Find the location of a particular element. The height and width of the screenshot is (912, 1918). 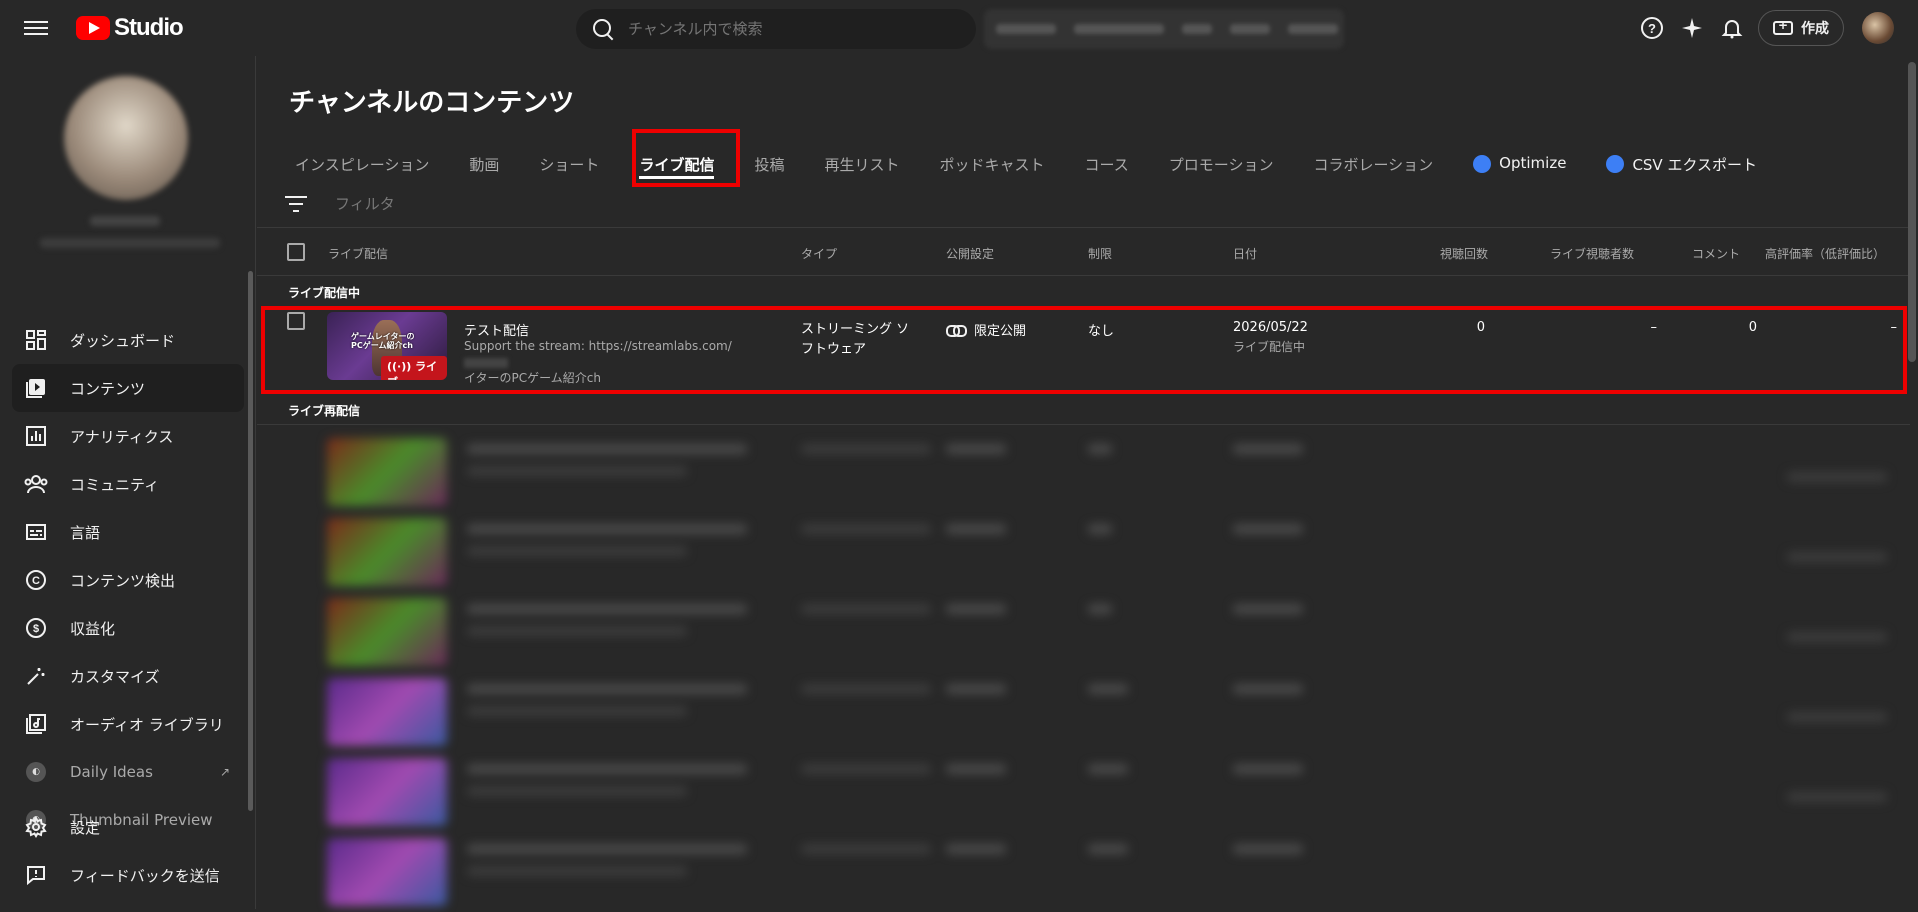

col-views: 視聴回数 is located at coordinates (1464, 253).